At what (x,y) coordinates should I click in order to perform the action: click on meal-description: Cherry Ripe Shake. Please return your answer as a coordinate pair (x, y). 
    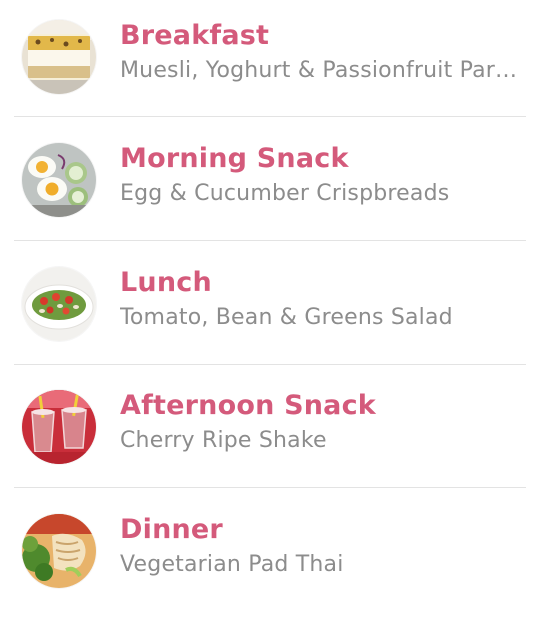
    Looking at the image, I should click on (223, 440).